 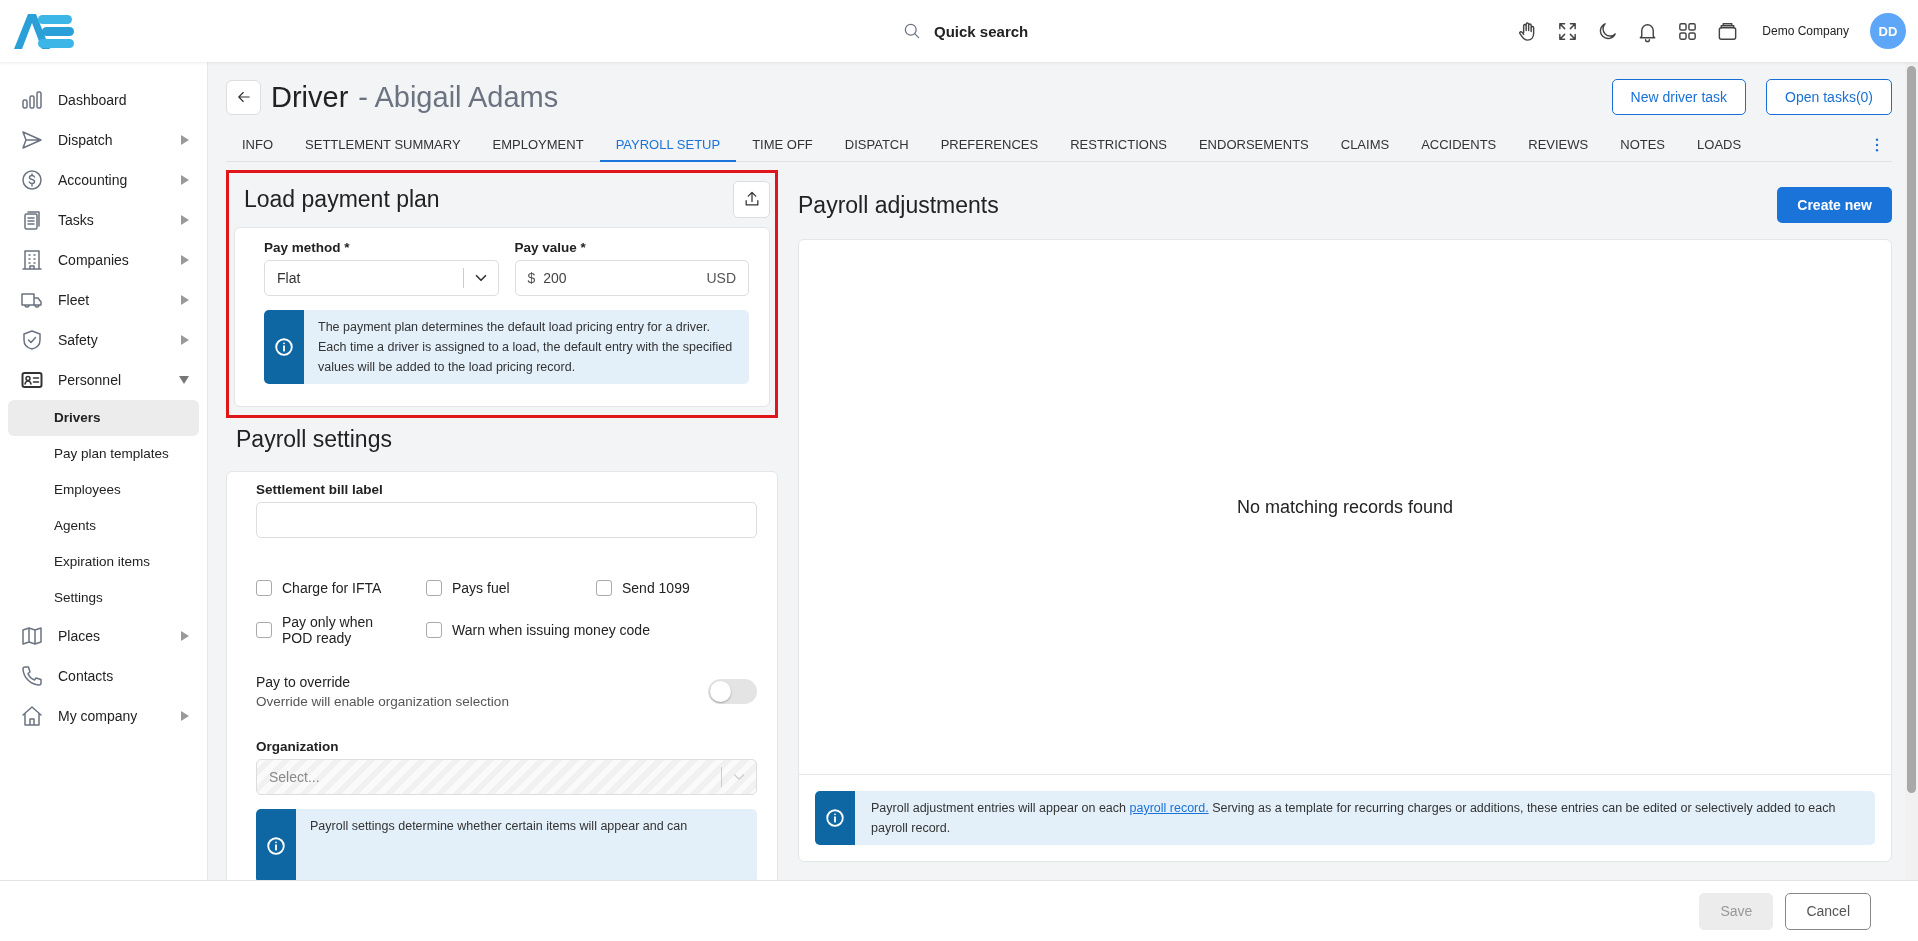 What do you see at coordinates (525, 347) in the screenshot?
I see `info-text: The payment plan determines the default load pricing entry for a driver. Each time a driver is assigned to a load, the default entry with the specified values will be added to the load pricing record.` at bounding box center [525, 347].